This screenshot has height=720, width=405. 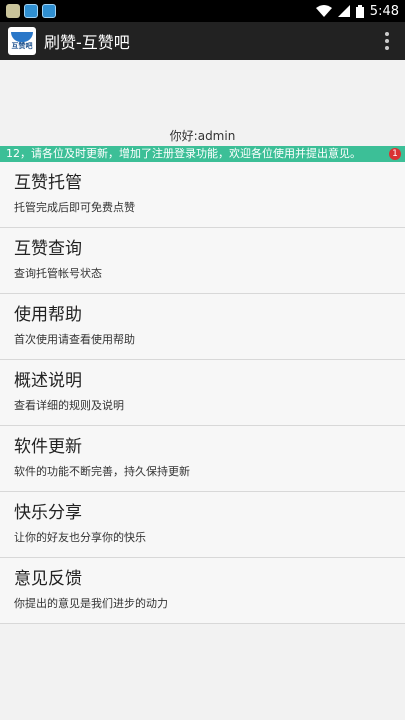 I want to click on menu-item-title: 快乐分享, so click(x=48, y=513).